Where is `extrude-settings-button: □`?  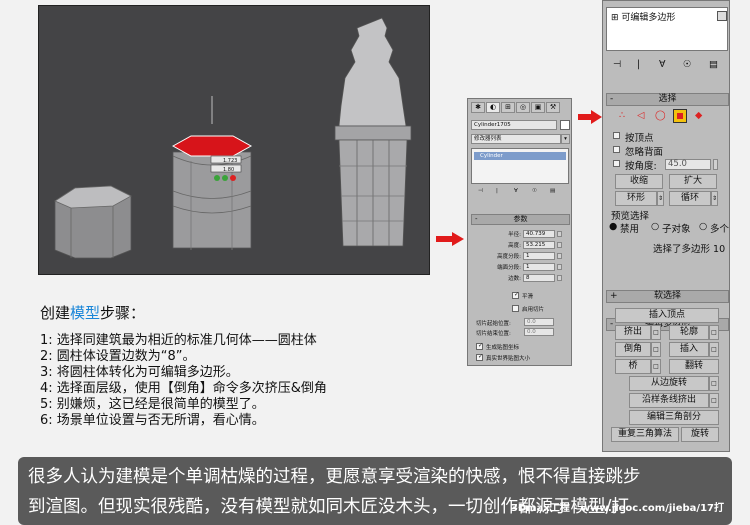 extrude-settings-button: □ is located at coordinates (656, 332).